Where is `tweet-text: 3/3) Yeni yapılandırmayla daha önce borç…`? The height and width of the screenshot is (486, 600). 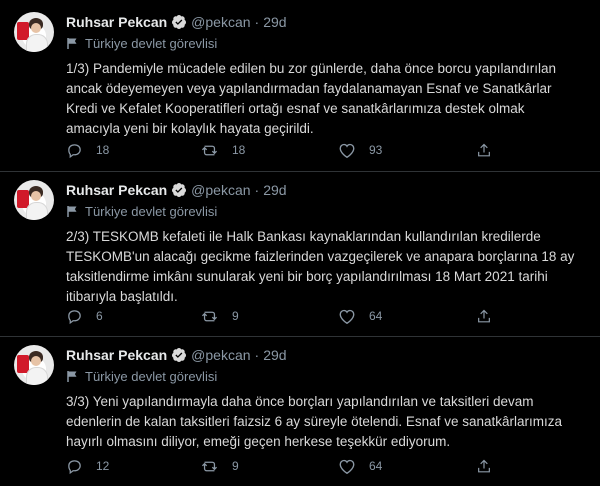 tweet-text: 3/3) Yeni yapılandırmayla daha önce borç… is located at coordinates (314, 421).